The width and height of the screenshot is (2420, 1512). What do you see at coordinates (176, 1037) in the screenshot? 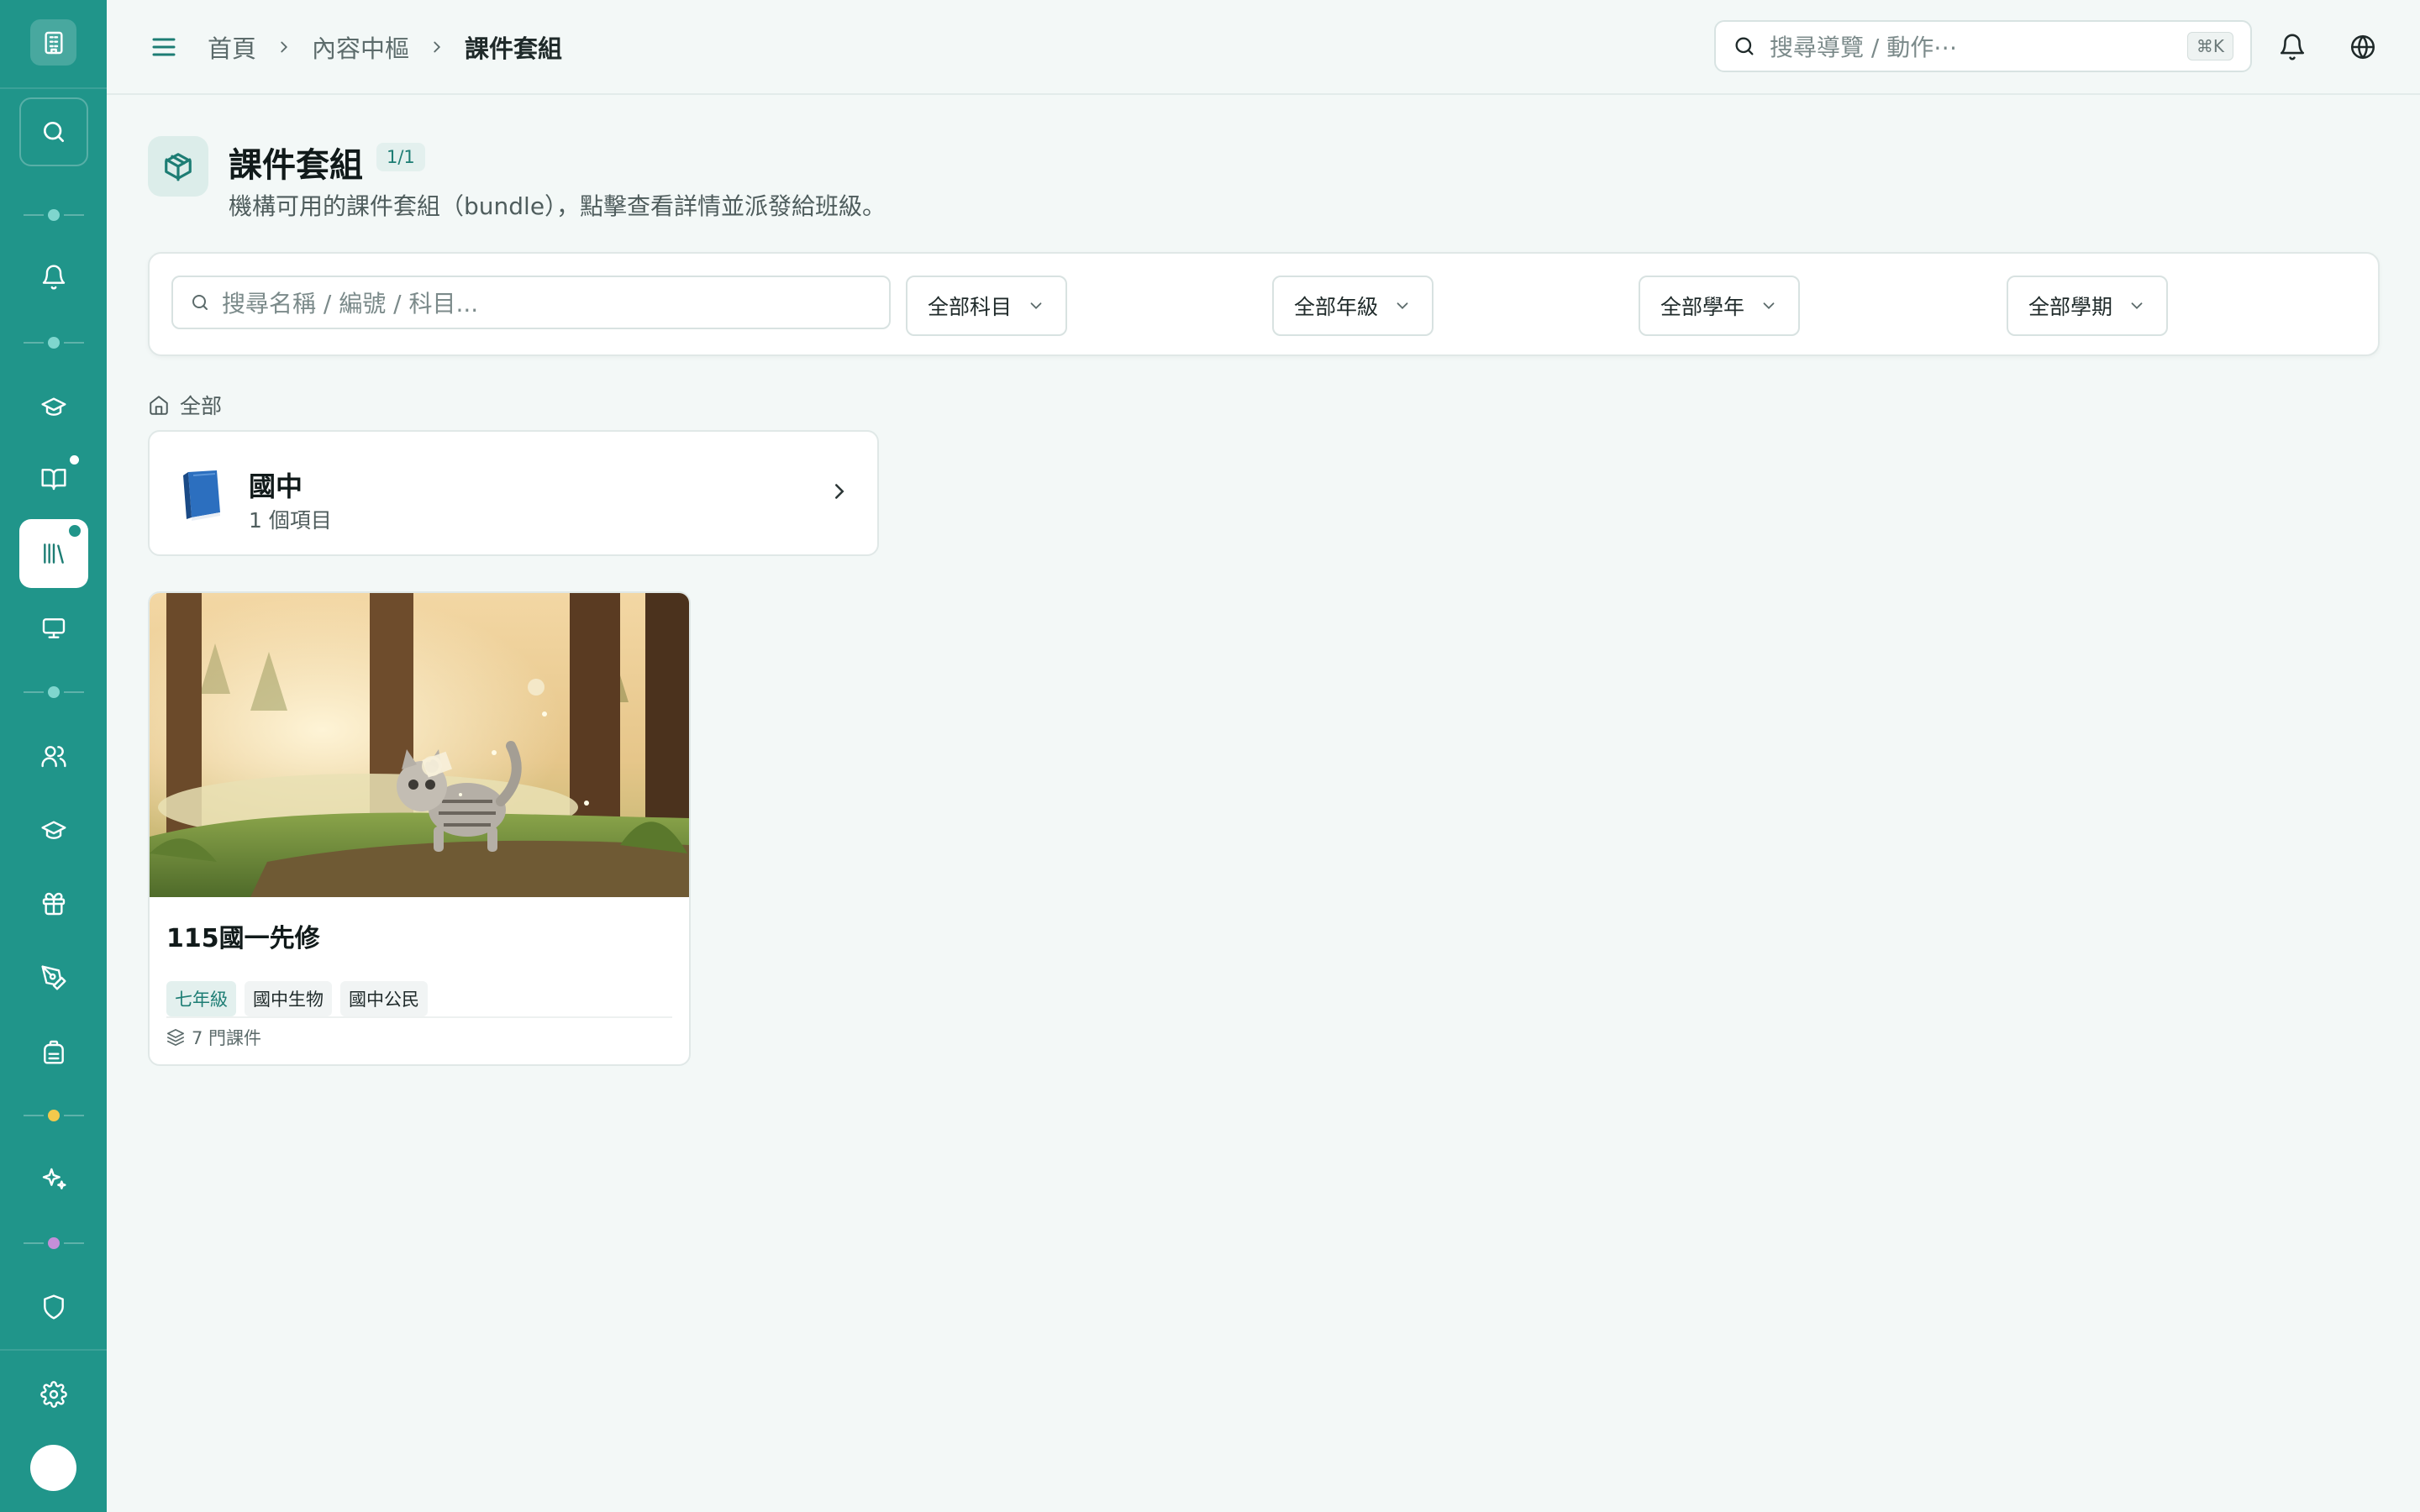
I see `layers-icon` at bounding box center [176, 1037].